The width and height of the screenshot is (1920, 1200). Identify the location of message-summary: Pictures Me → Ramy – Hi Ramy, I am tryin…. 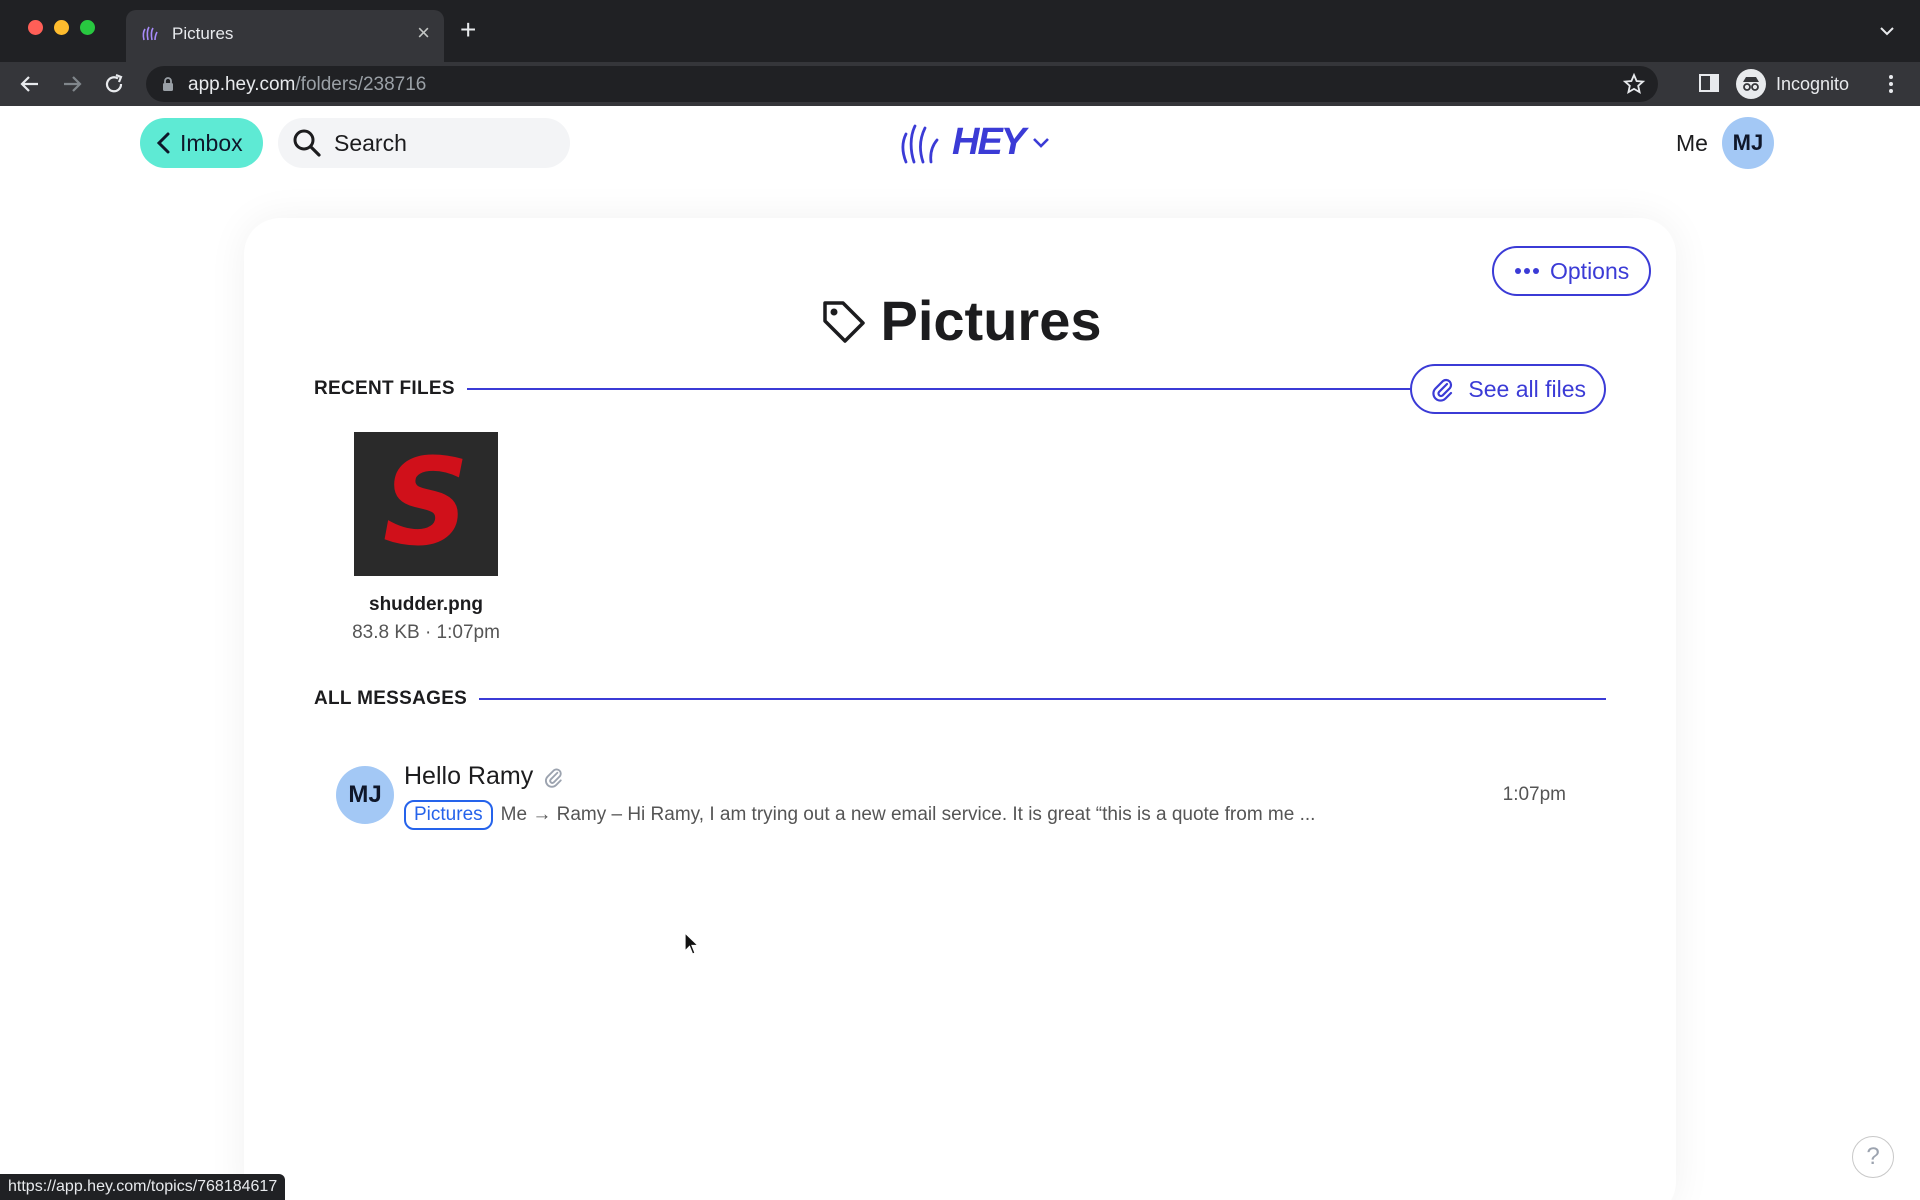
(859, 815).